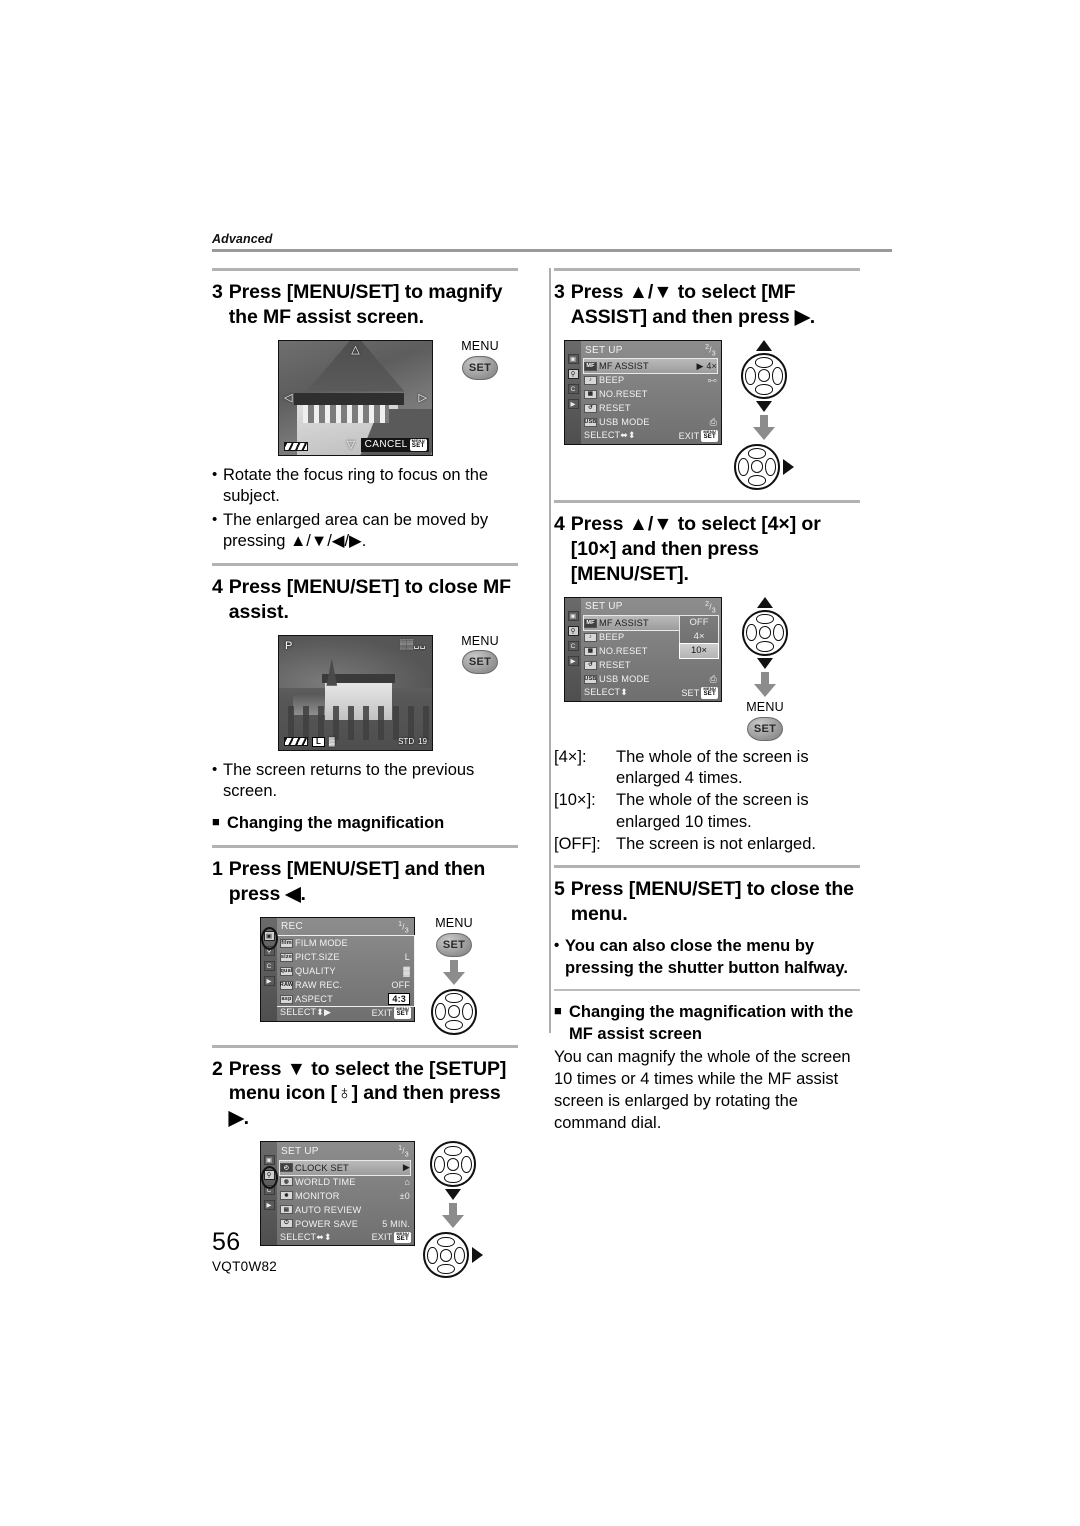 The height and width of the screenshot is (1526, 1080). What do you see at coordinates (650, 366) in the screenshot?
I see `menu-row-mf-assist: MF MF ASSIST ▶ 4×` at bounding box center [650, 366].